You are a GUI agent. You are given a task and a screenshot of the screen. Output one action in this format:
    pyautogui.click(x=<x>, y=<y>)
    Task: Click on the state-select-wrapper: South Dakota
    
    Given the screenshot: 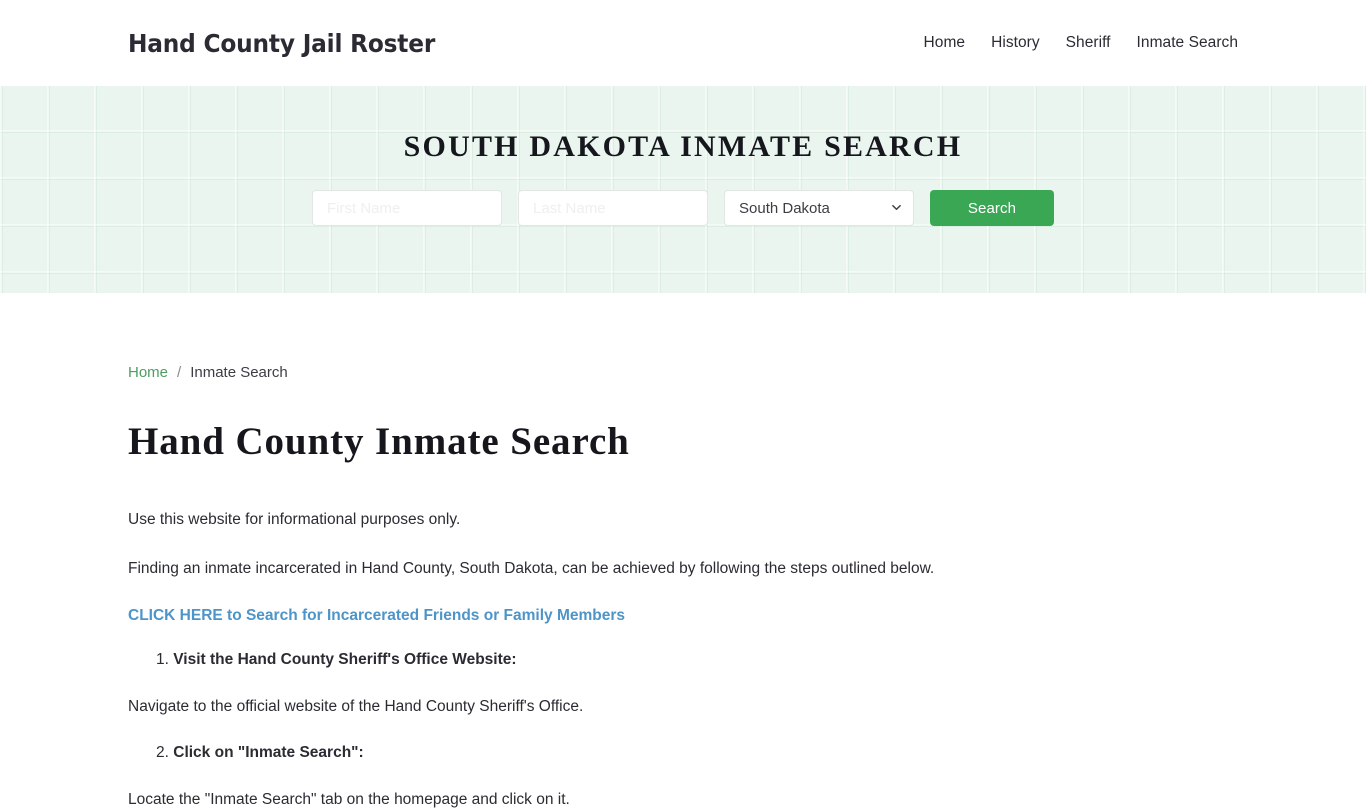 What is the action you would take?
    pyautogui.click(x=819, y=208)
    